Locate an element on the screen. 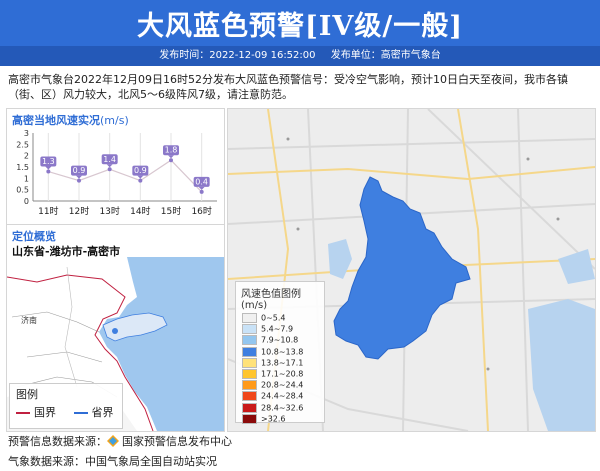 This screenshot has height=471, width=600. wind-legend-item: 17.1~20.8 is located at coordinates (280, 374).